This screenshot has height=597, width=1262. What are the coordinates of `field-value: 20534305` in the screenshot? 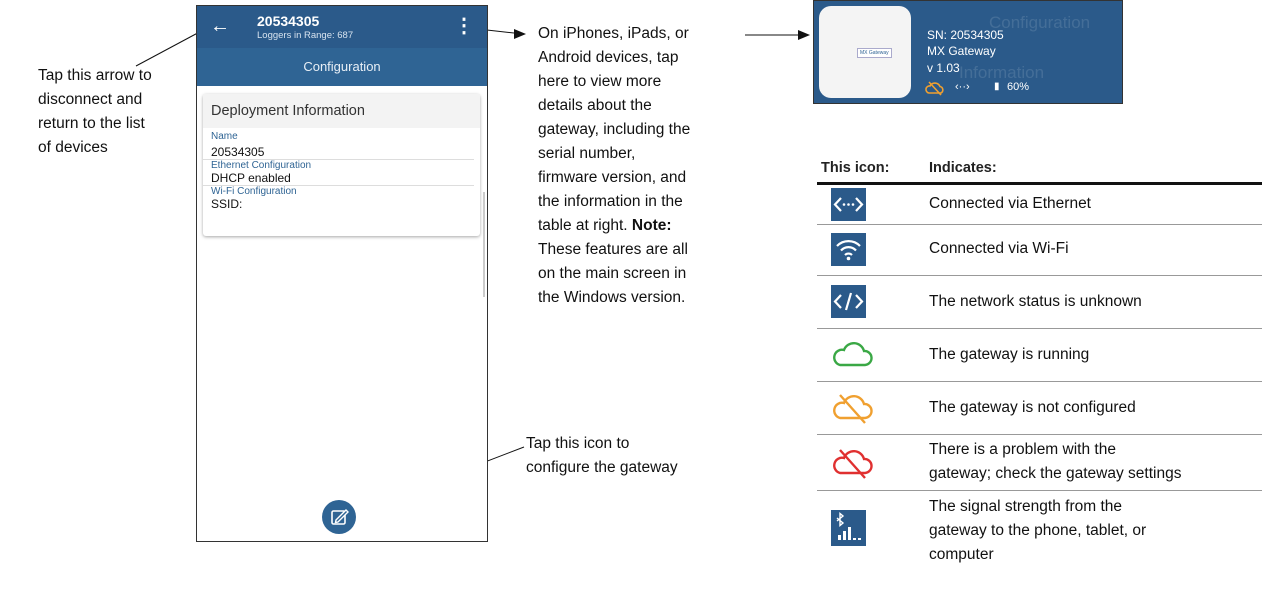 It's located at (338, 151).